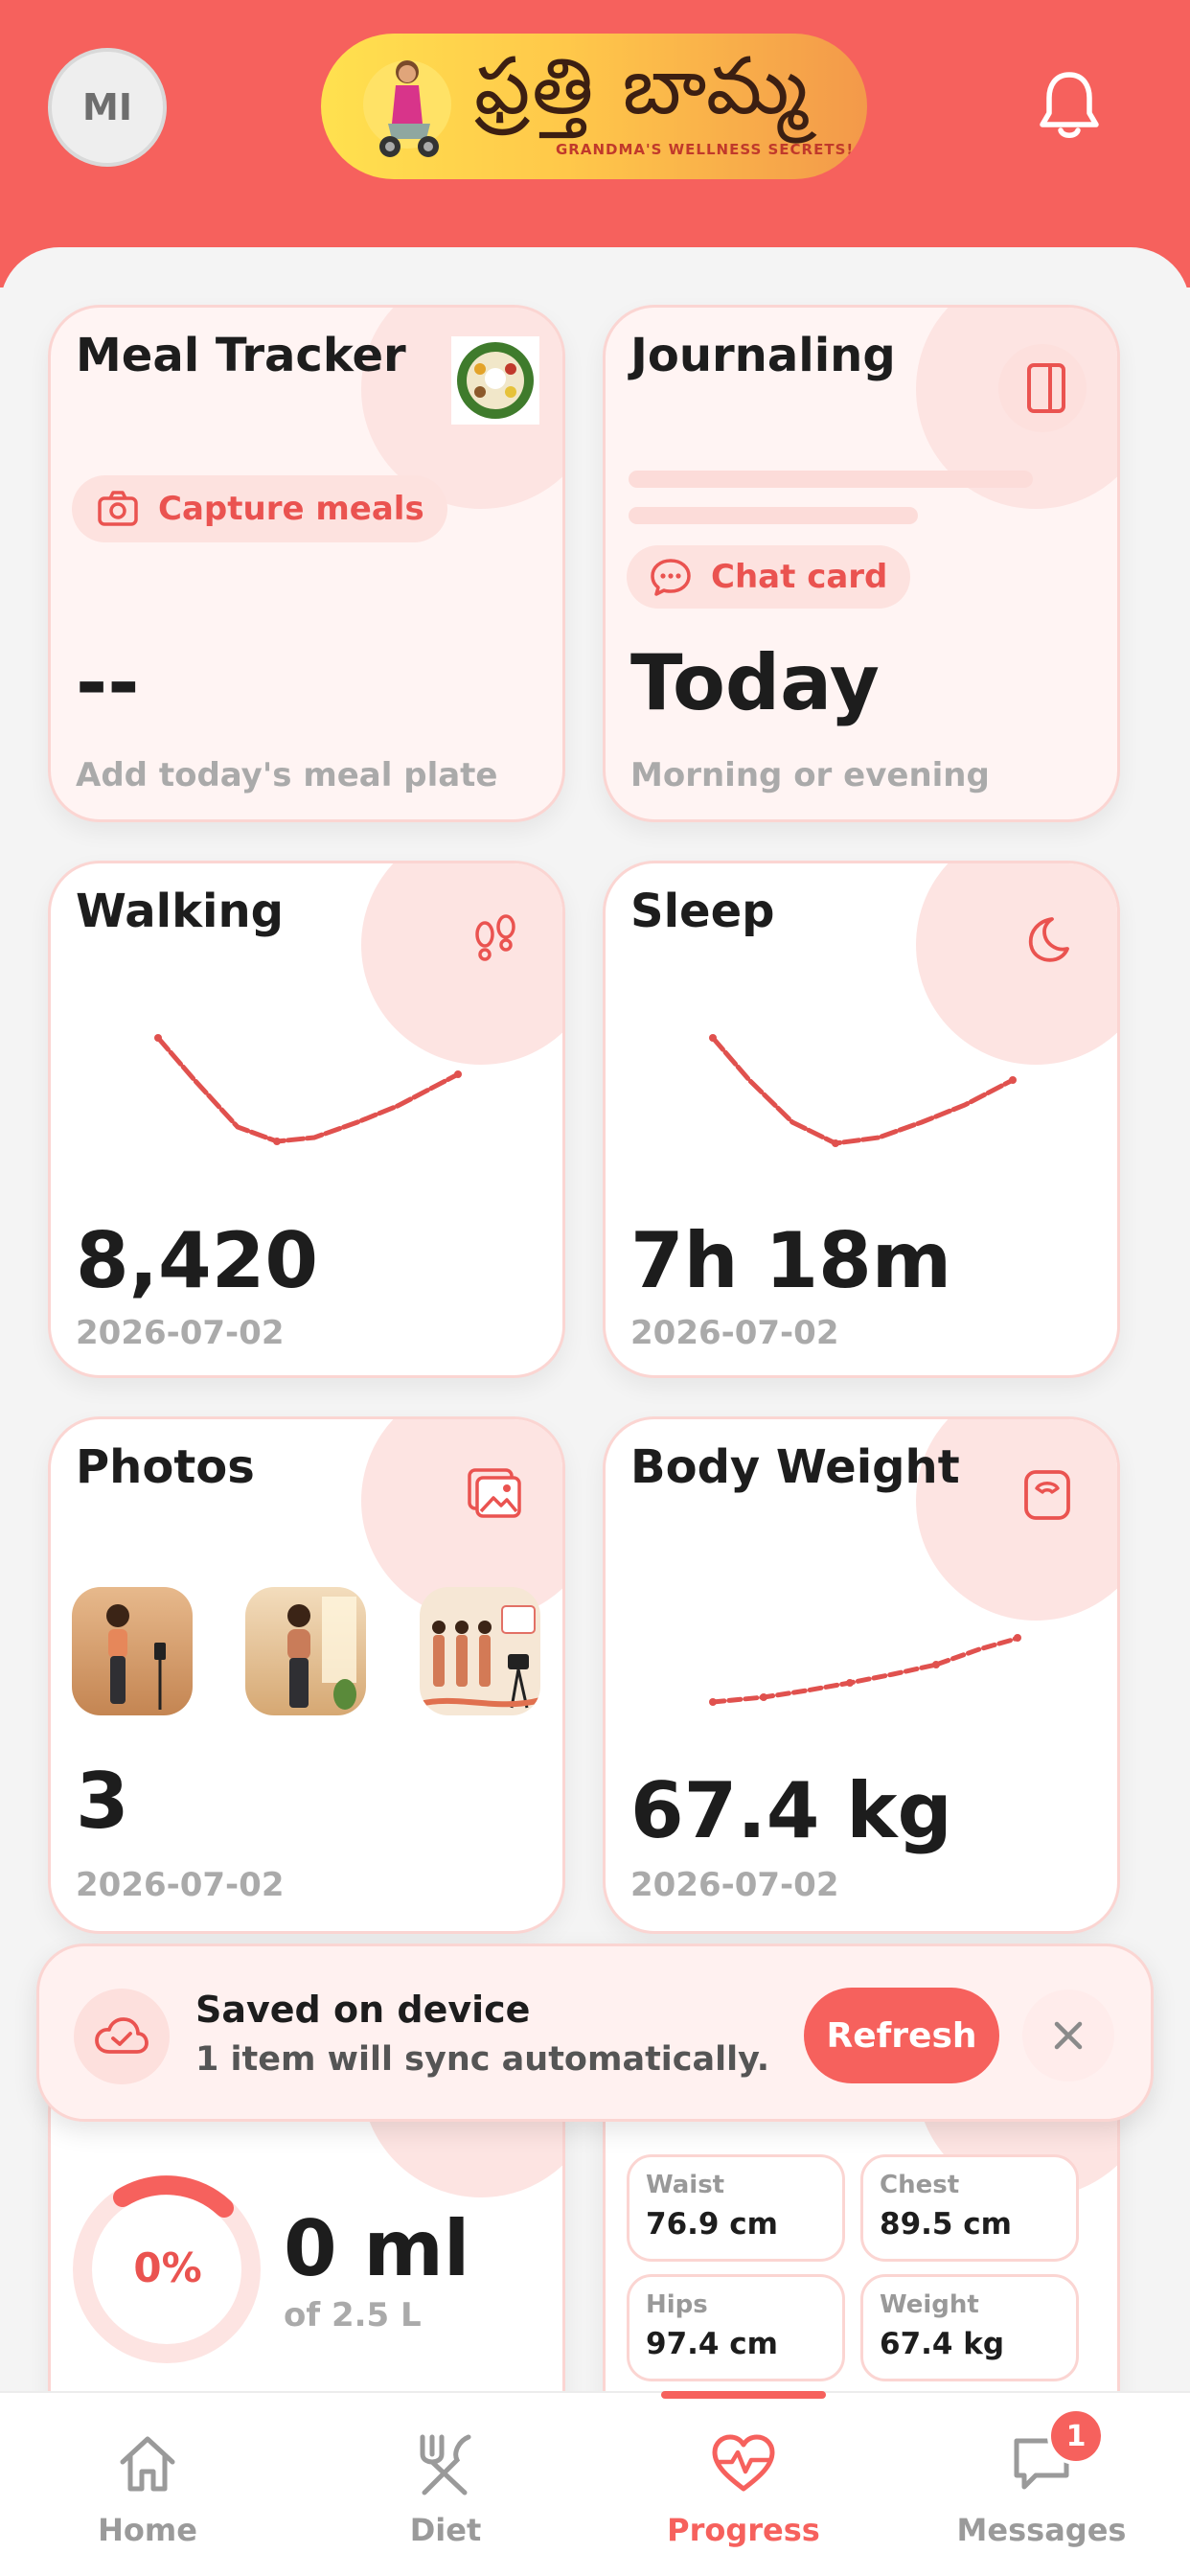  What do you see at coordinates (642, 86) in the screenshot?
I see `logo-wordmark: ఫ్రత్తి బామ్మ` at bounding box center [642, 86].